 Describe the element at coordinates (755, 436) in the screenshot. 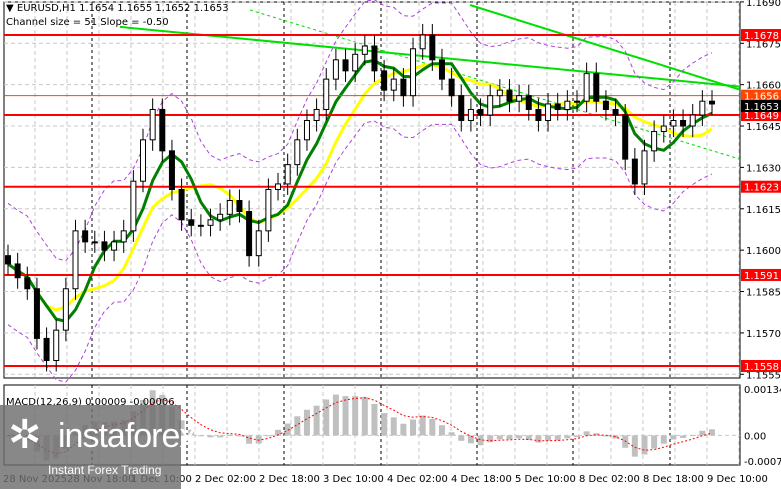

I see `macd-tick-label: 0.00` at that location.